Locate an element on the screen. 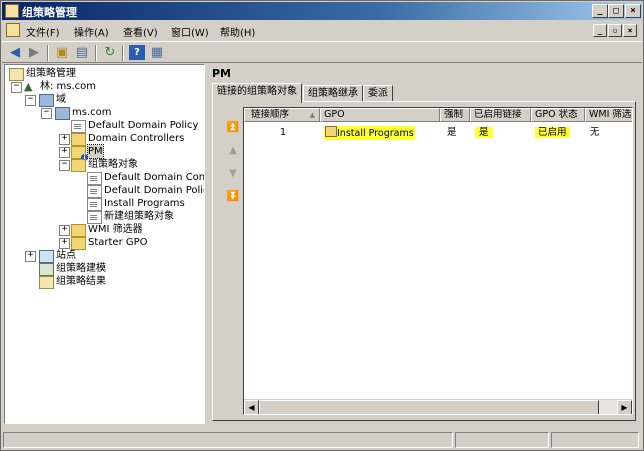 The height and width of the screenshot is (451, 644). move-link-bottom-icon: ⏬ is located at coordinates (233, 197).